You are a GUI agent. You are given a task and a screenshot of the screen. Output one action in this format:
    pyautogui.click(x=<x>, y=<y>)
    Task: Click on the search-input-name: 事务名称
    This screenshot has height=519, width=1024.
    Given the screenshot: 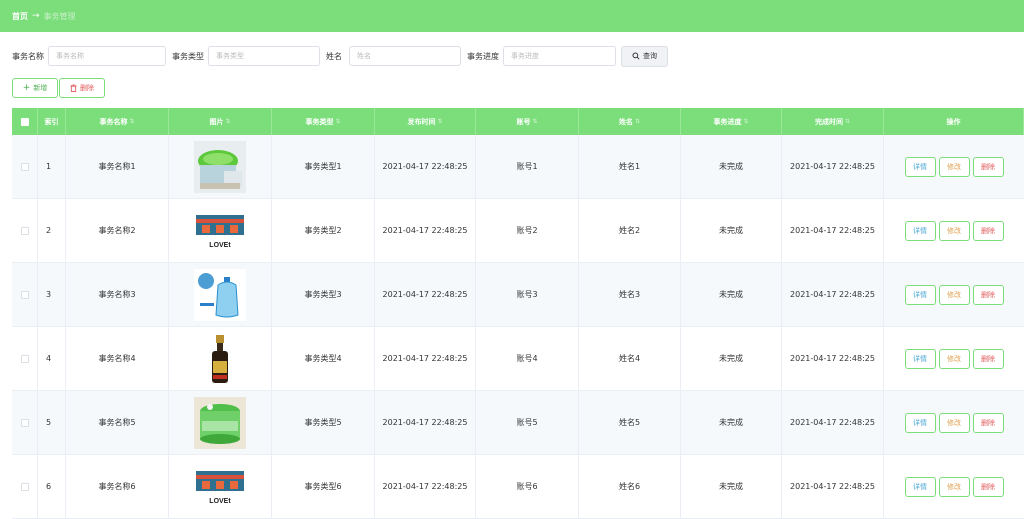 What is the action you would take?
    pyautogui.click(x=107, y=56)
    